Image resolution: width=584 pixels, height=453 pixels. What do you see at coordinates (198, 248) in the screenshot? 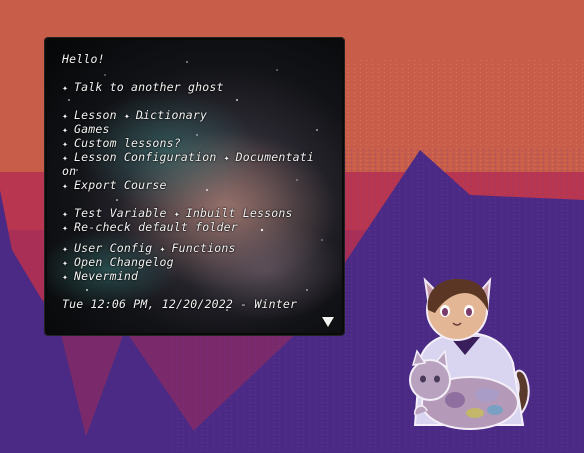
I see `menu-item-functions: ✦ Functions` at bounding box center [198, 248].